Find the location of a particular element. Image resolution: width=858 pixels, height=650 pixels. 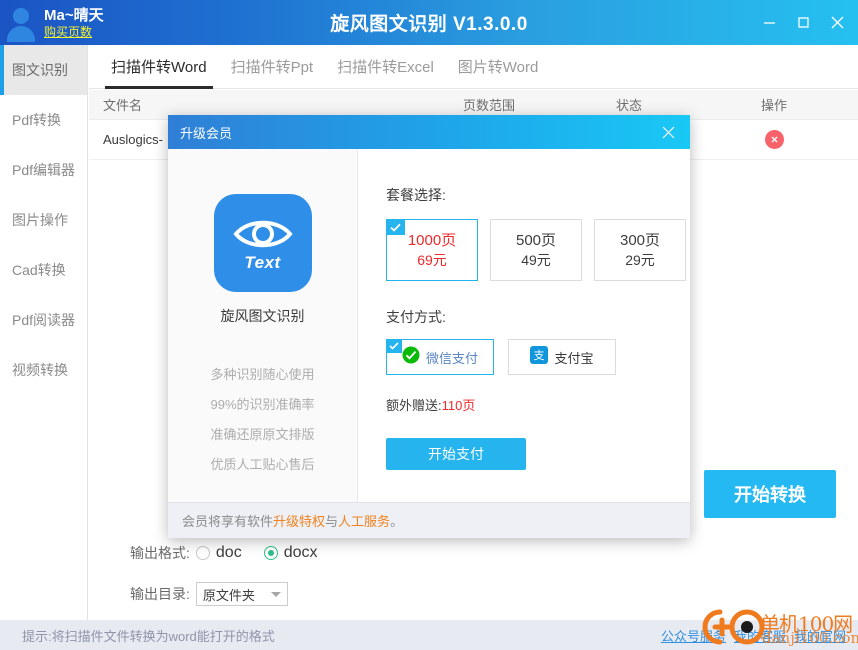

username-label: Ma~晴天 is located at coordinates (74, 15).